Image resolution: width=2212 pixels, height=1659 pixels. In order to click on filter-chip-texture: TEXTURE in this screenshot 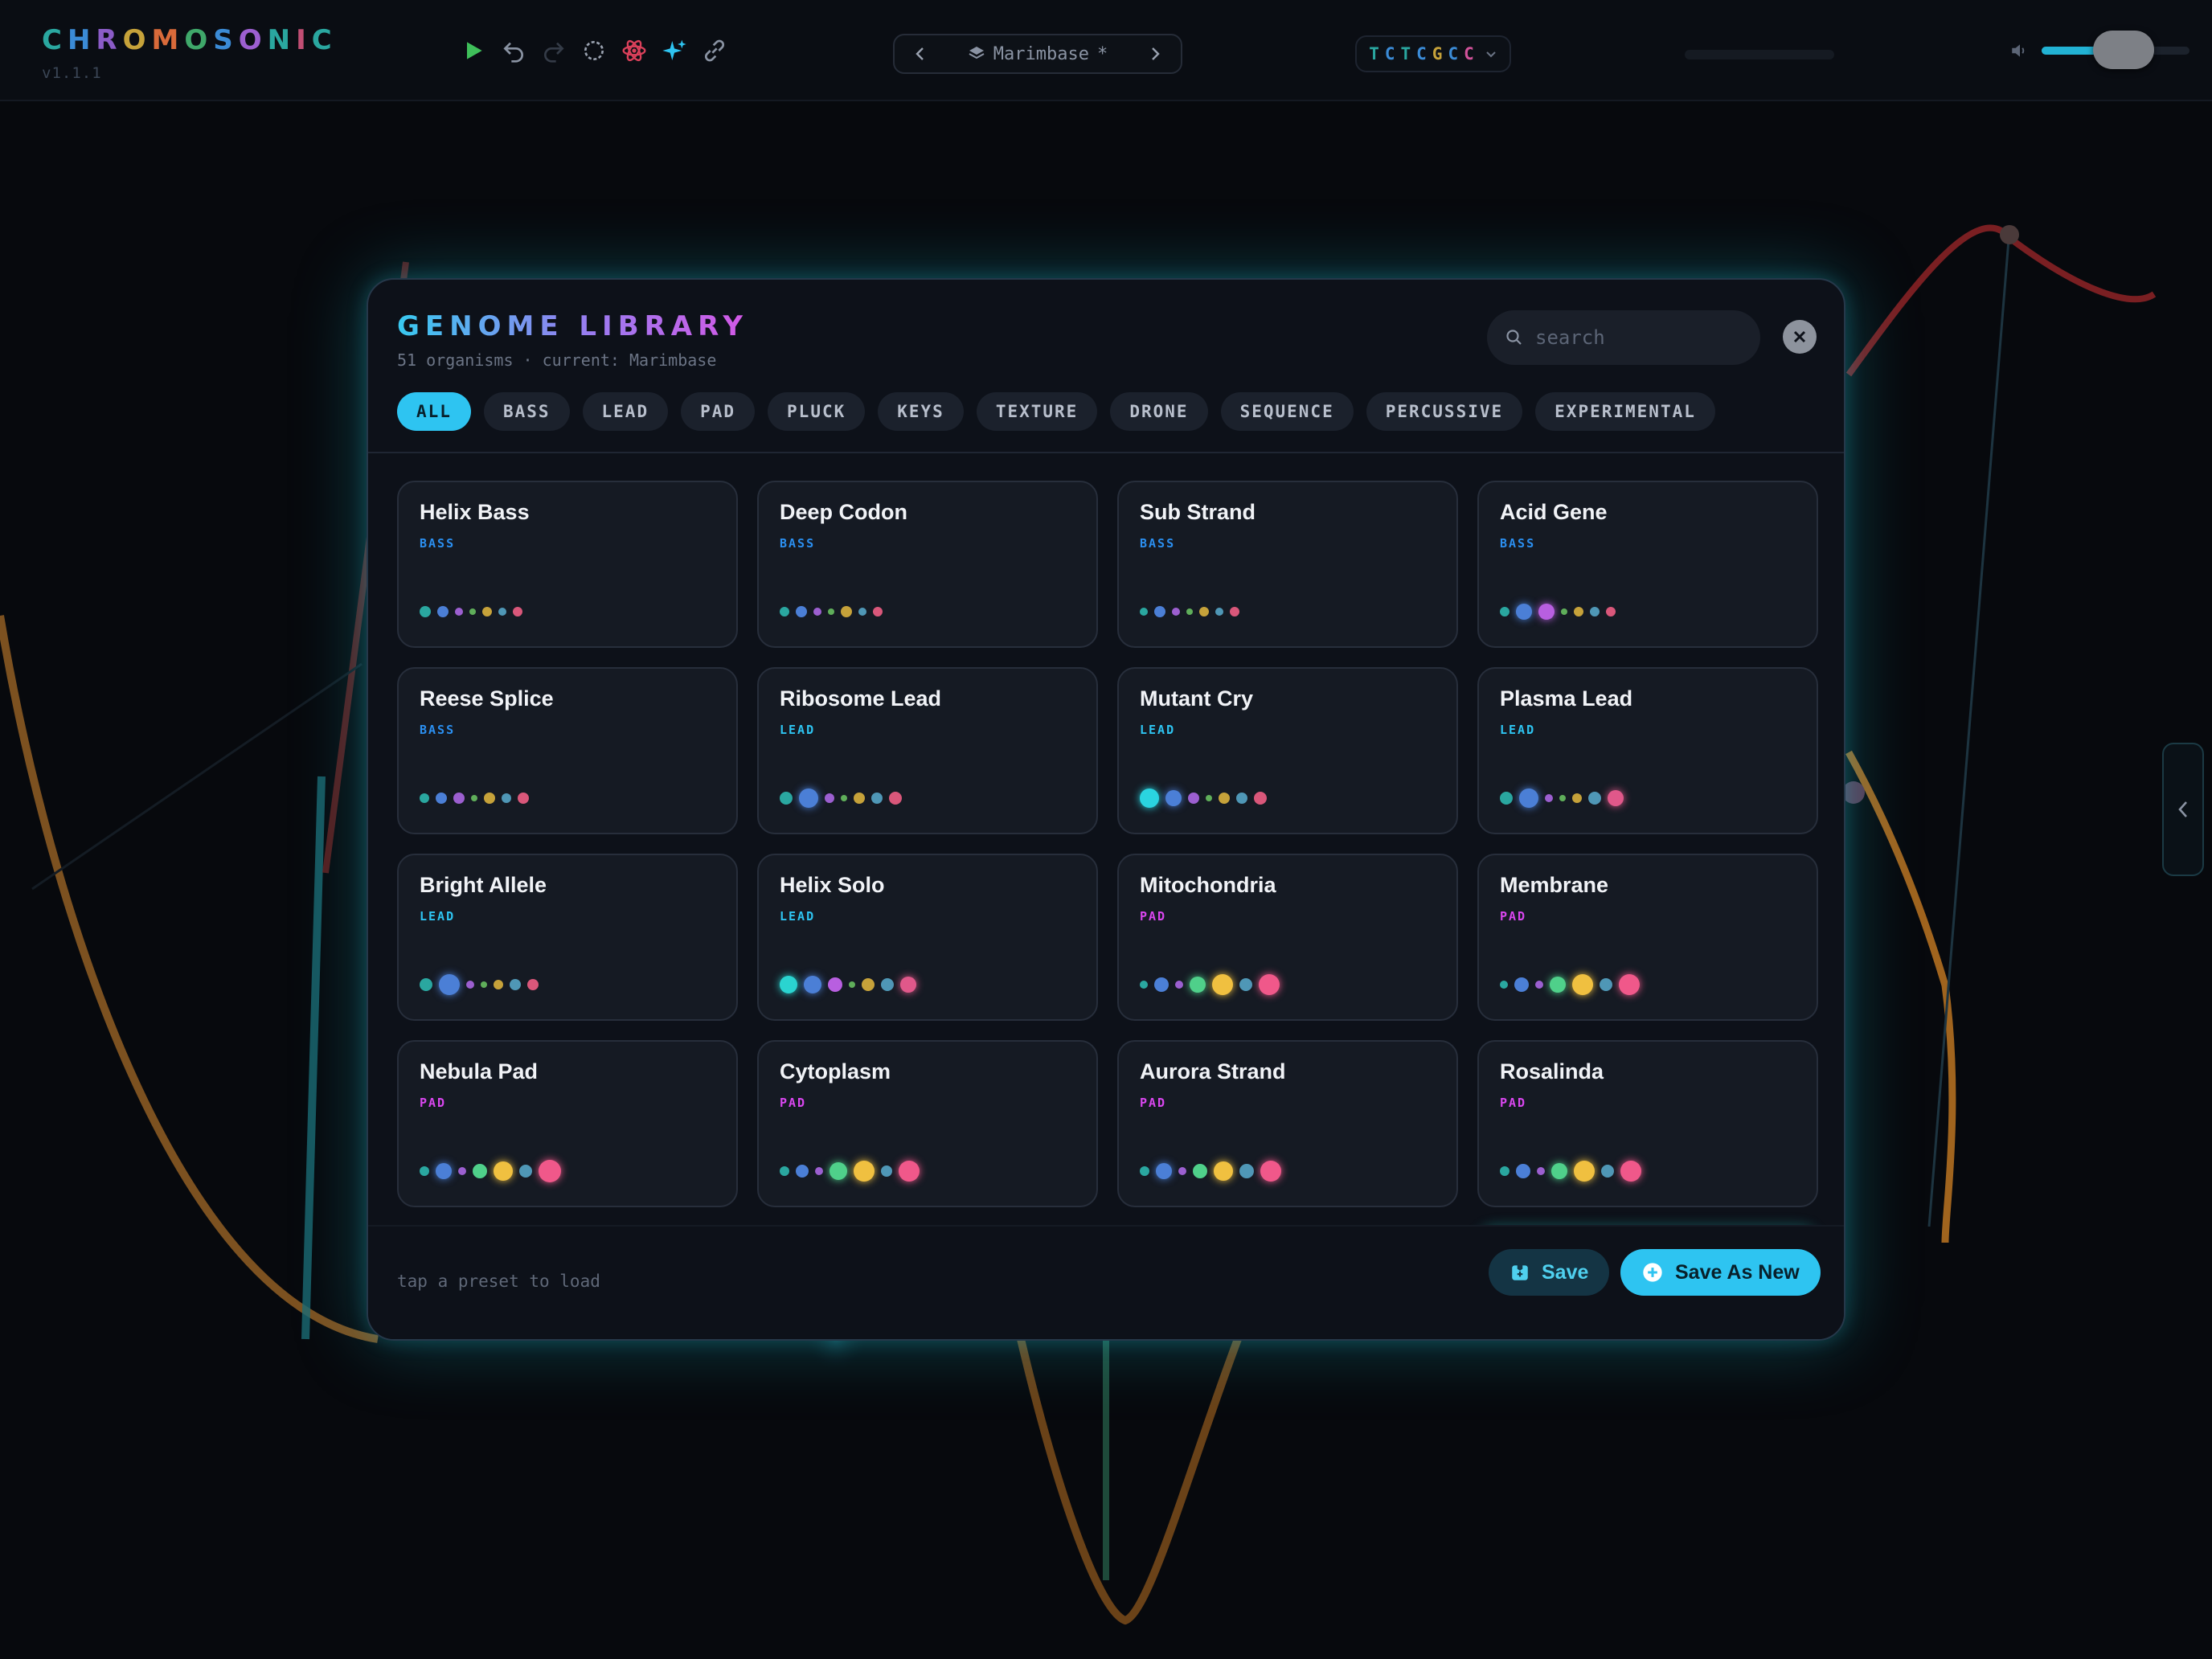, I will do `click(1037, 411)`.